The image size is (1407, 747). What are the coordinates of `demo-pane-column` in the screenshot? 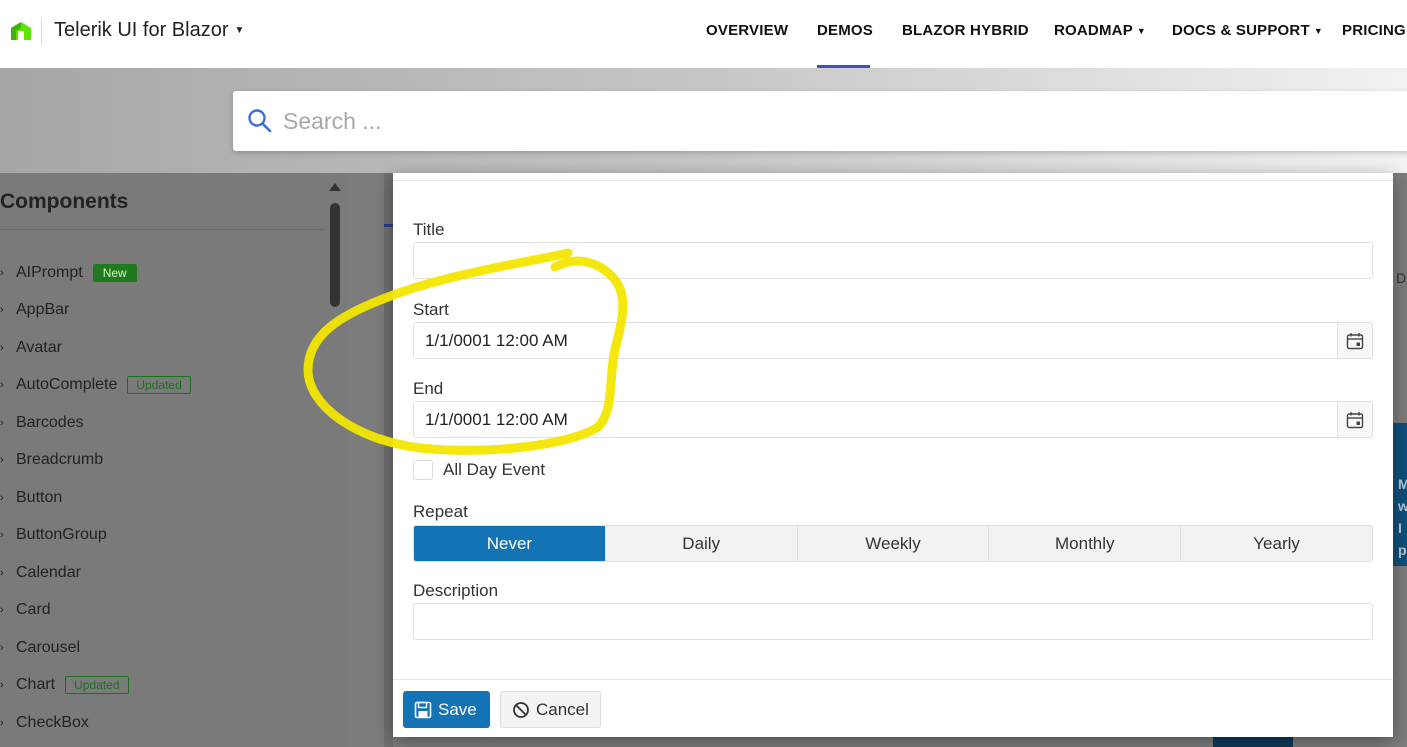 It's located at (388, 460).